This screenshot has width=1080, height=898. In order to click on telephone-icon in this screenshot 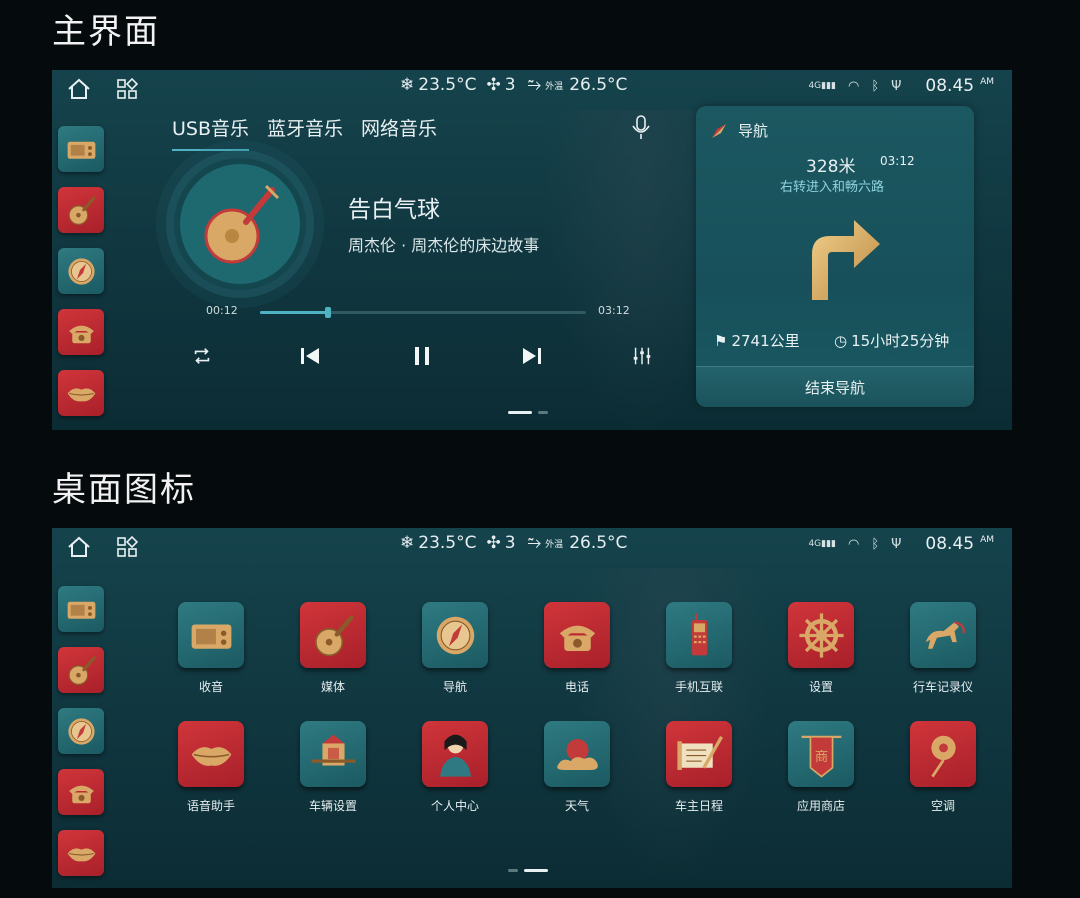, I will do `click(81, 334)`.